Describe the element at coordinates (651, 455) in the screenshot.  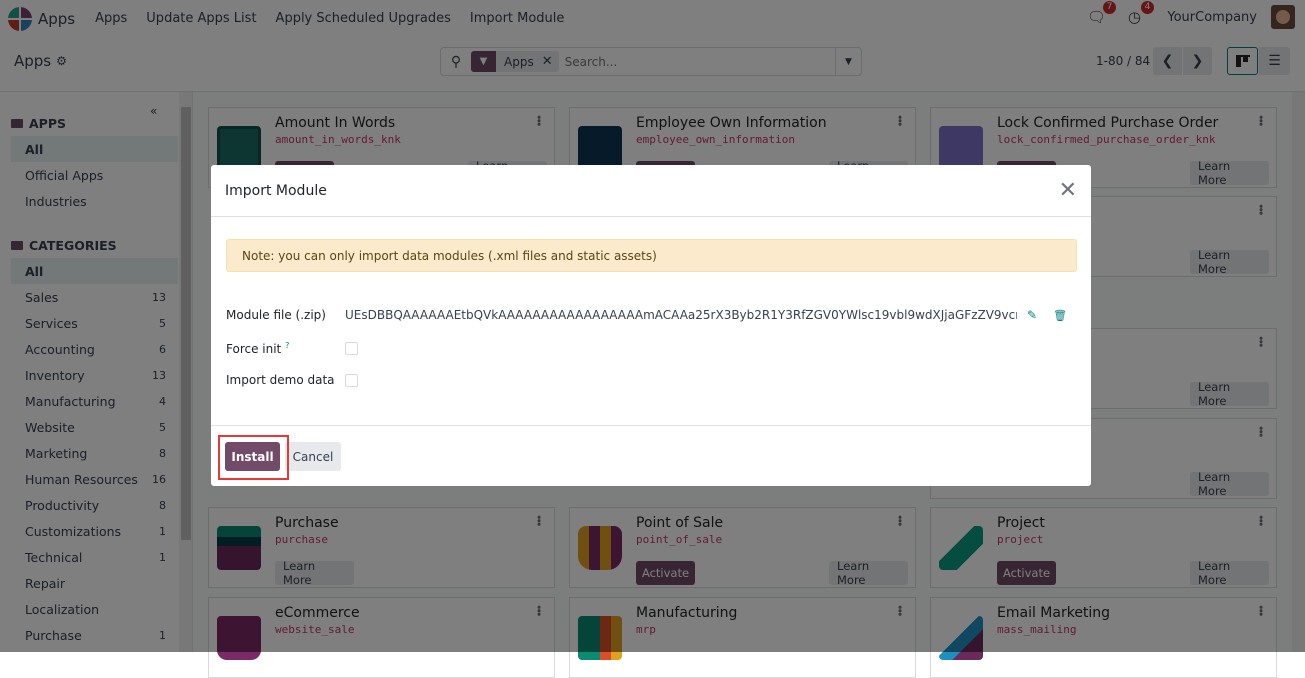
I see `dialog-footer: Install Cancel` at that location.